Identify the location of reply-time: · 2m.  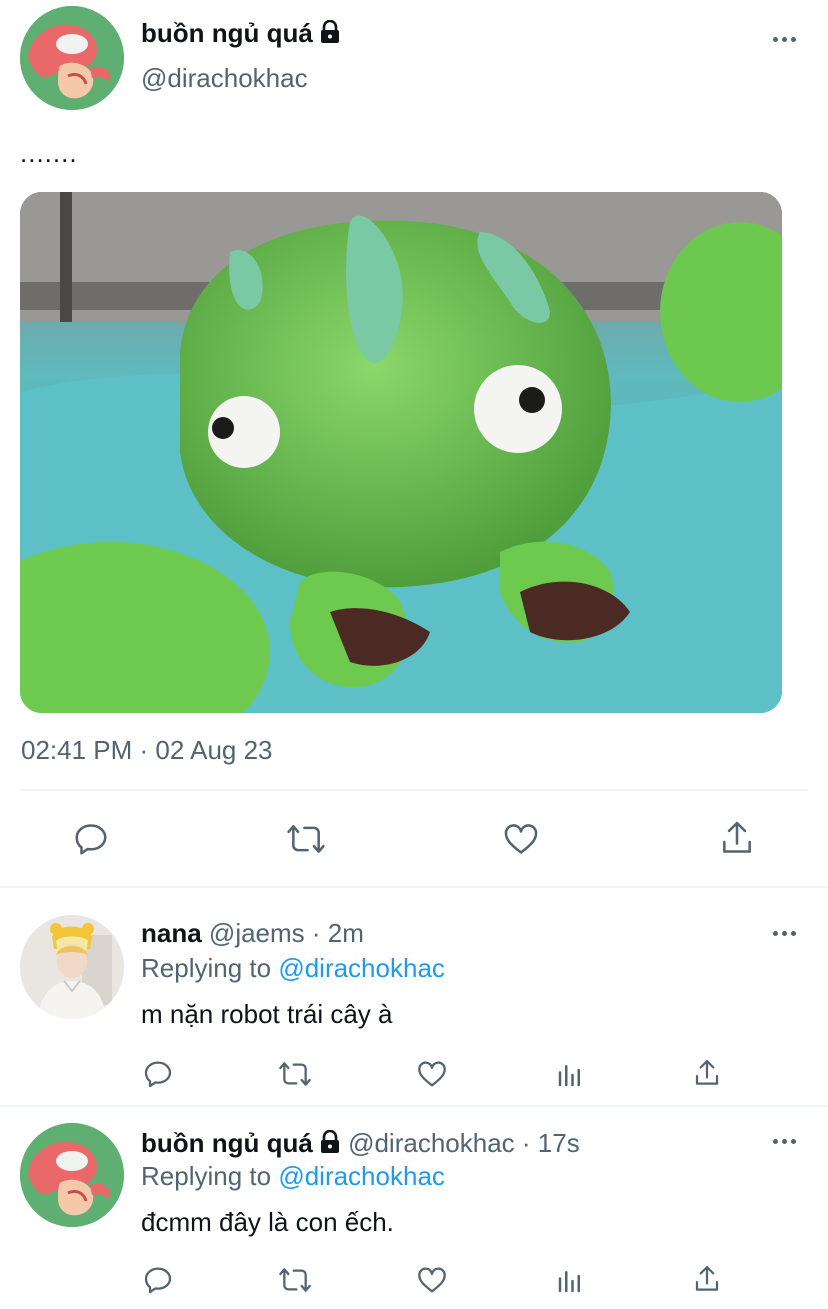
(337, 933).